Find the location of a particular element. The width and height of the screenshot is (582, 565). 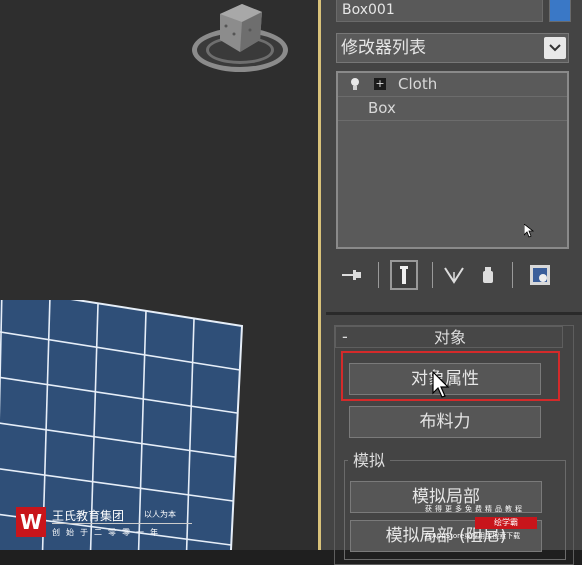

company-founded: 创始于二零零一年 is located at coordinates (108, 532).